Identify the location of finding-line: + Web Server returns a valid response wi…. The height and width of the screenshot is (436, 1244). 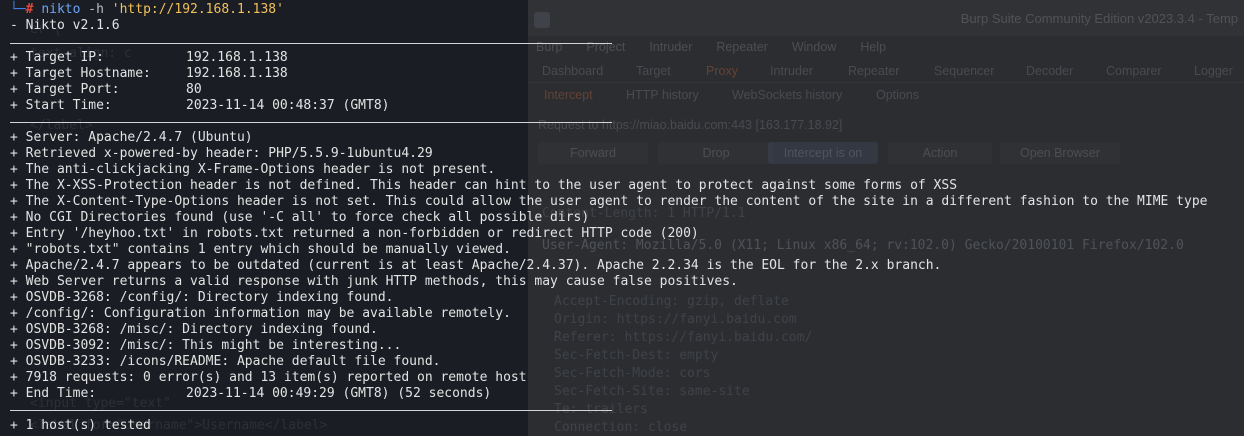
(374, 281).